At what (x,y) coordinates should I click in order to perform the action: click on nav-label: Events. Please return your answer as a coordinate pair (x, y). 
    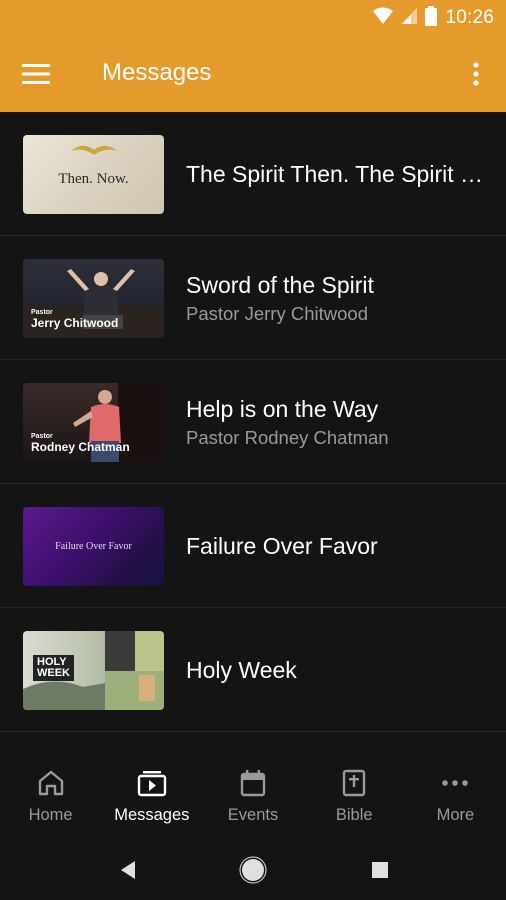
    Looking at the image, I should click on (253, 815).